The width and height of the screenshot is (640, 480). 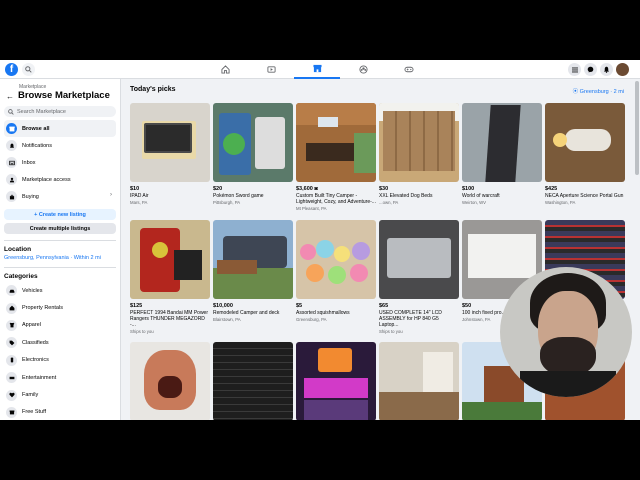 What do you see at coordinates (60, 325) in the screenshot?
I see `category-apparel: Apparel` at bounding box center [60, 325].